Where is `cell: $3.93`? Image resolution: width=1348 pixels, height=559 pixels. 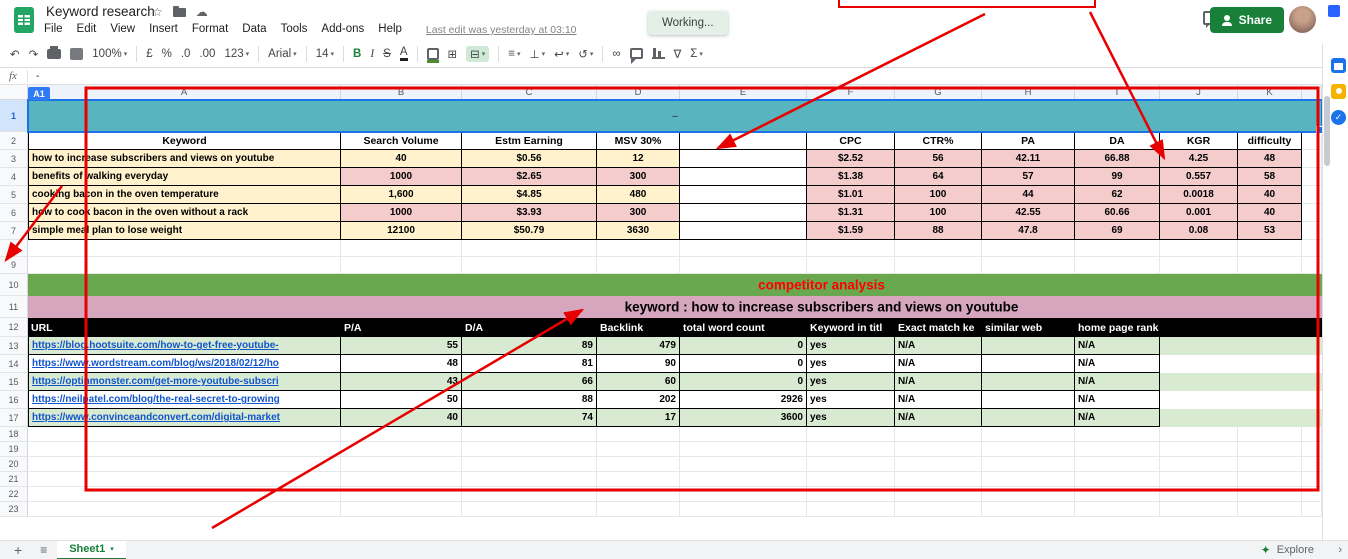
cell: $3.93 is located at coordinates (529, 213).